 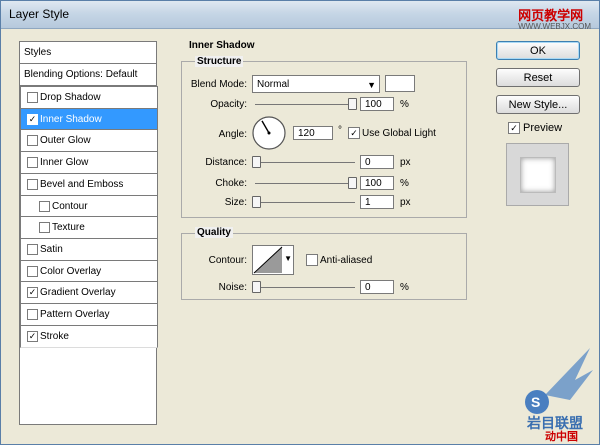 I want to click on opacity-label: Opacity:, so click(x=228, y=104).